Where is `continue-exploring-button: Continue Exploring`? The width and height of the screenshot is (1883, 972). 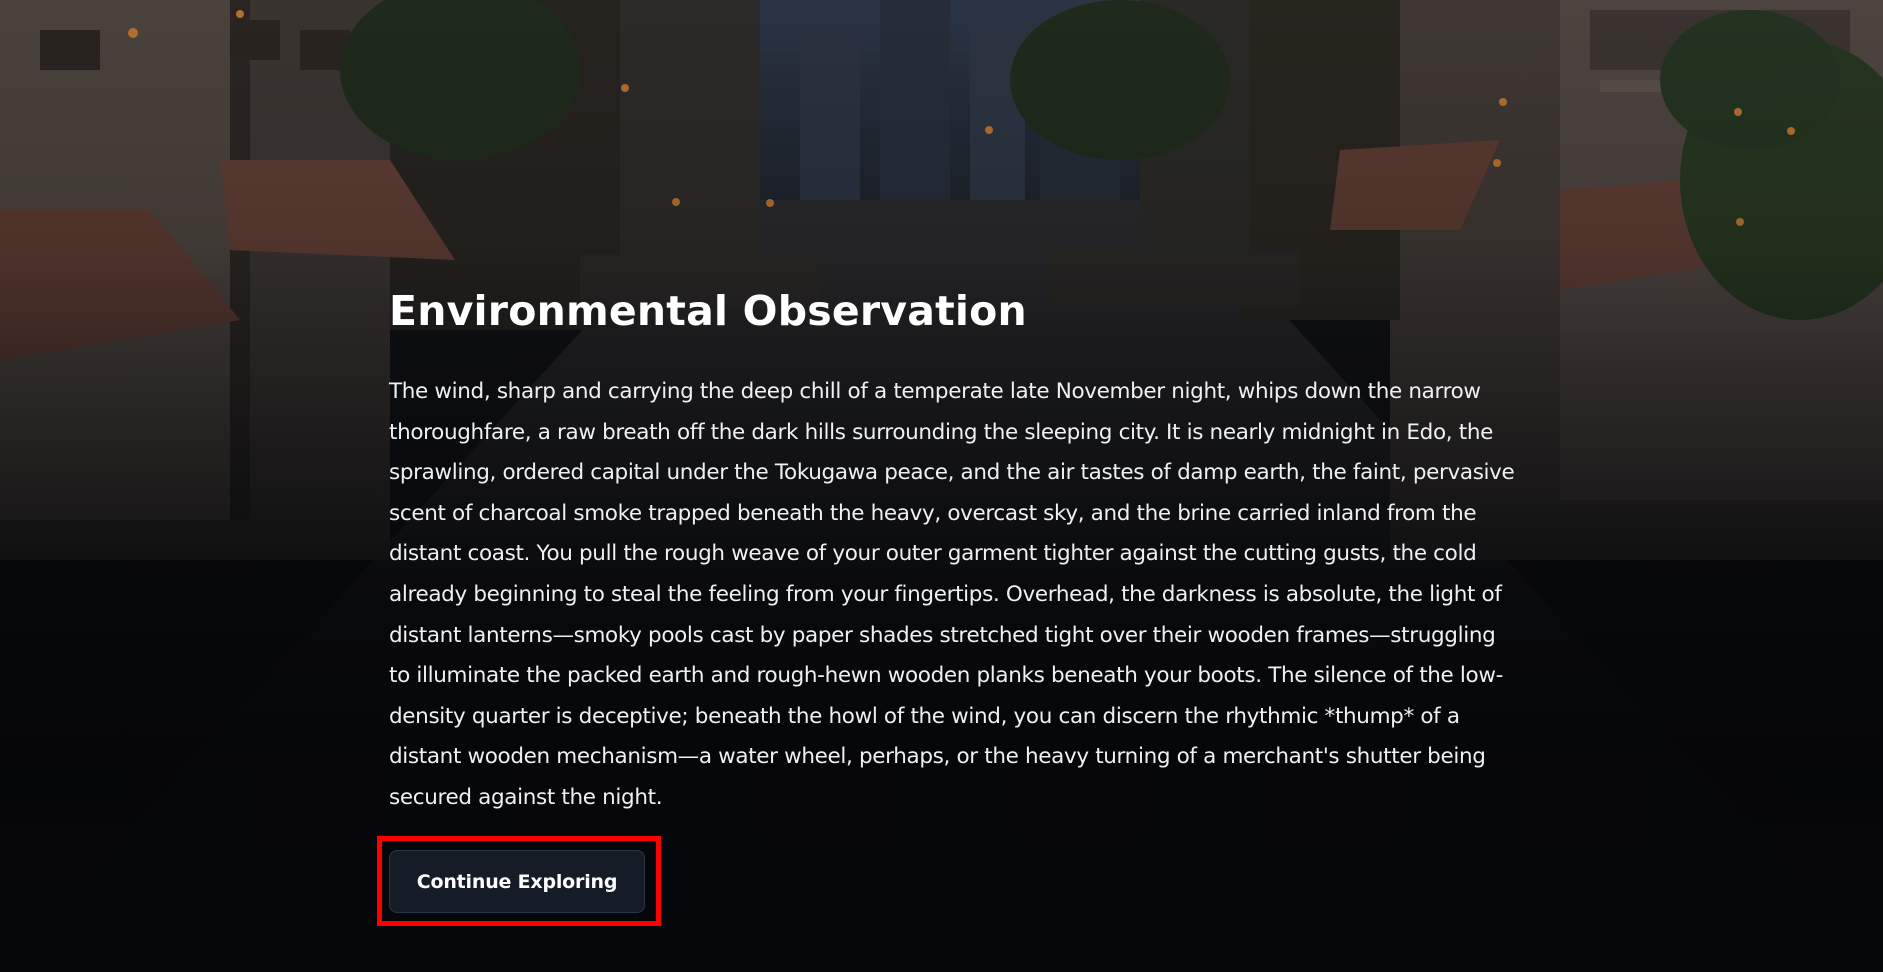
continue-exploring-button: Continue Exploring is located at coordinates (517, 881).